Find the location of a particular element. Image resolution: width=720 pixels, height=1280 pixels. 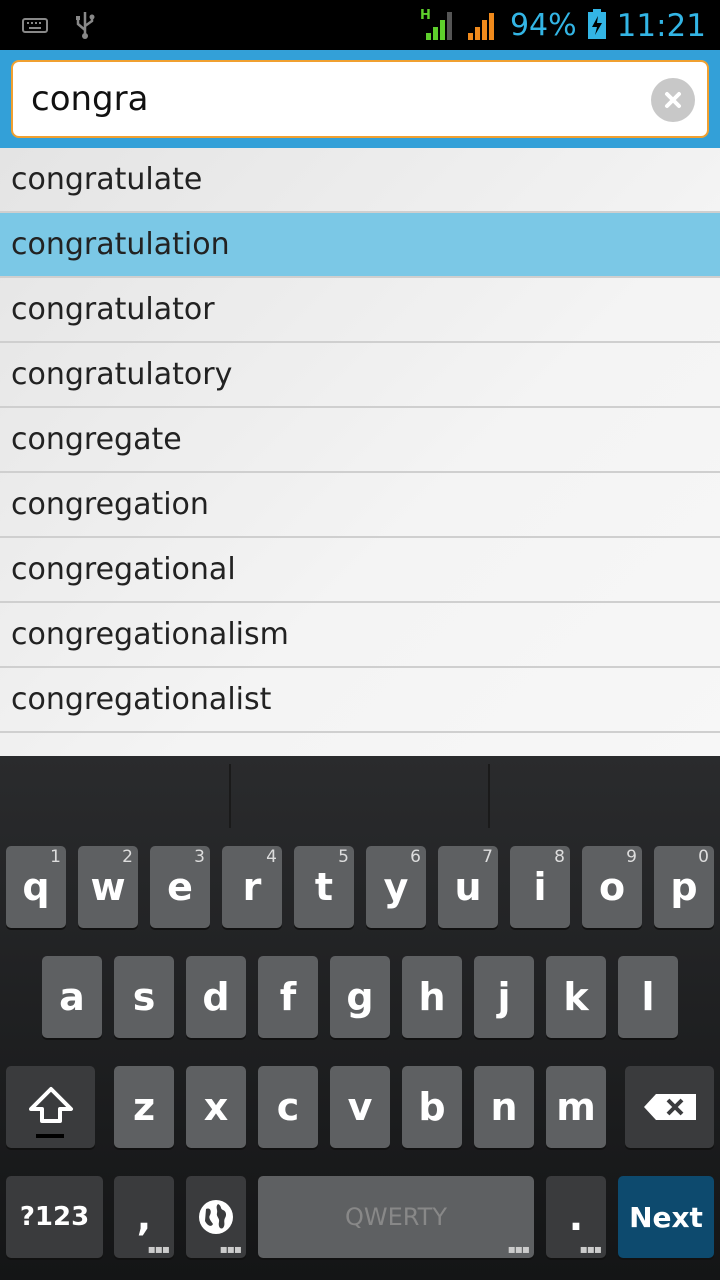

key-hint: 5 is located at coordinates (343, 857).